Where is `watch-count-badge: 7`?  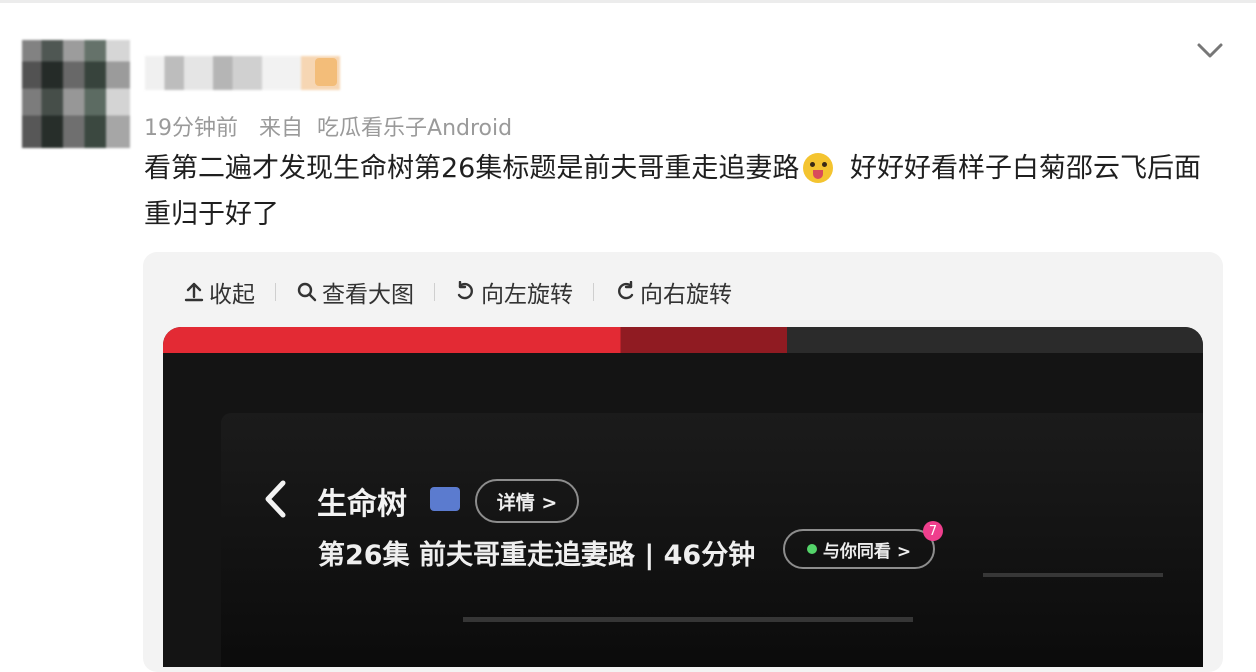
watch-count-badge: 7 is located at coordinates (933, 531).